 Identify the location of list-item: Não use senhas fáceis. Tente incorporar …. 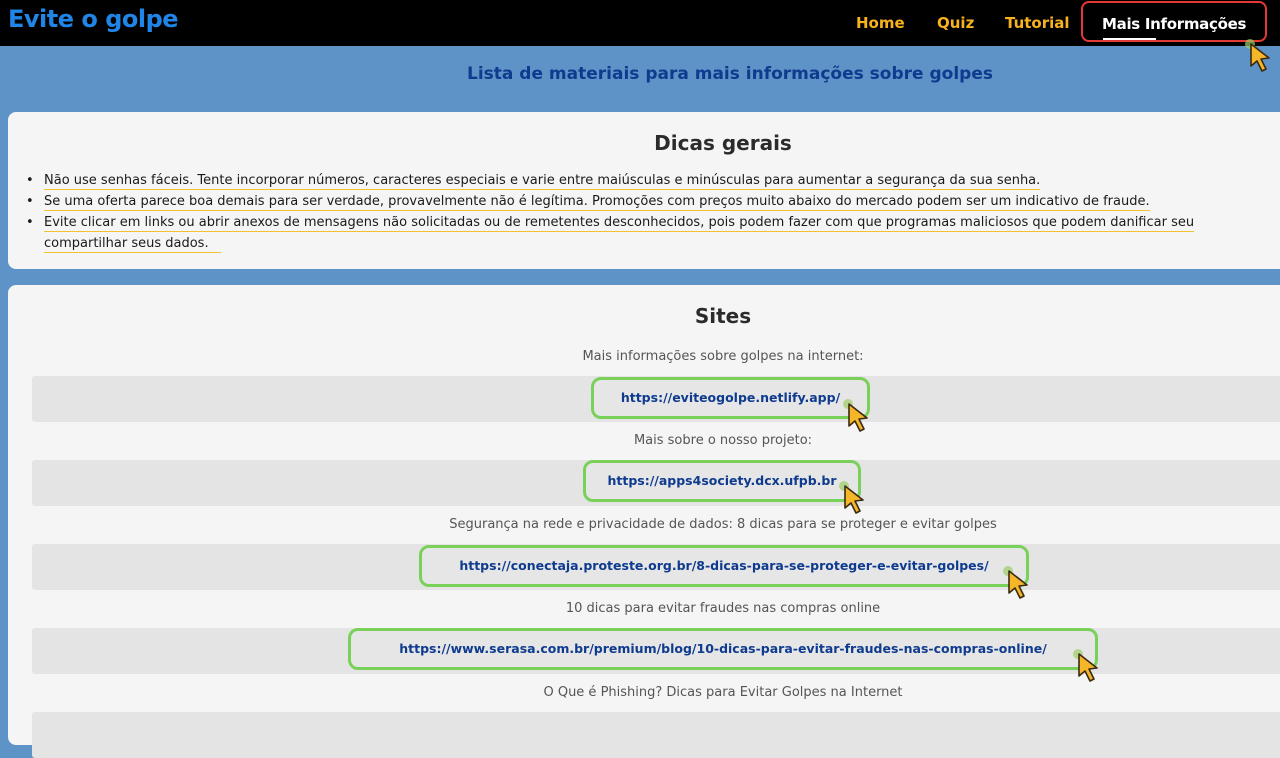
(651, 180).